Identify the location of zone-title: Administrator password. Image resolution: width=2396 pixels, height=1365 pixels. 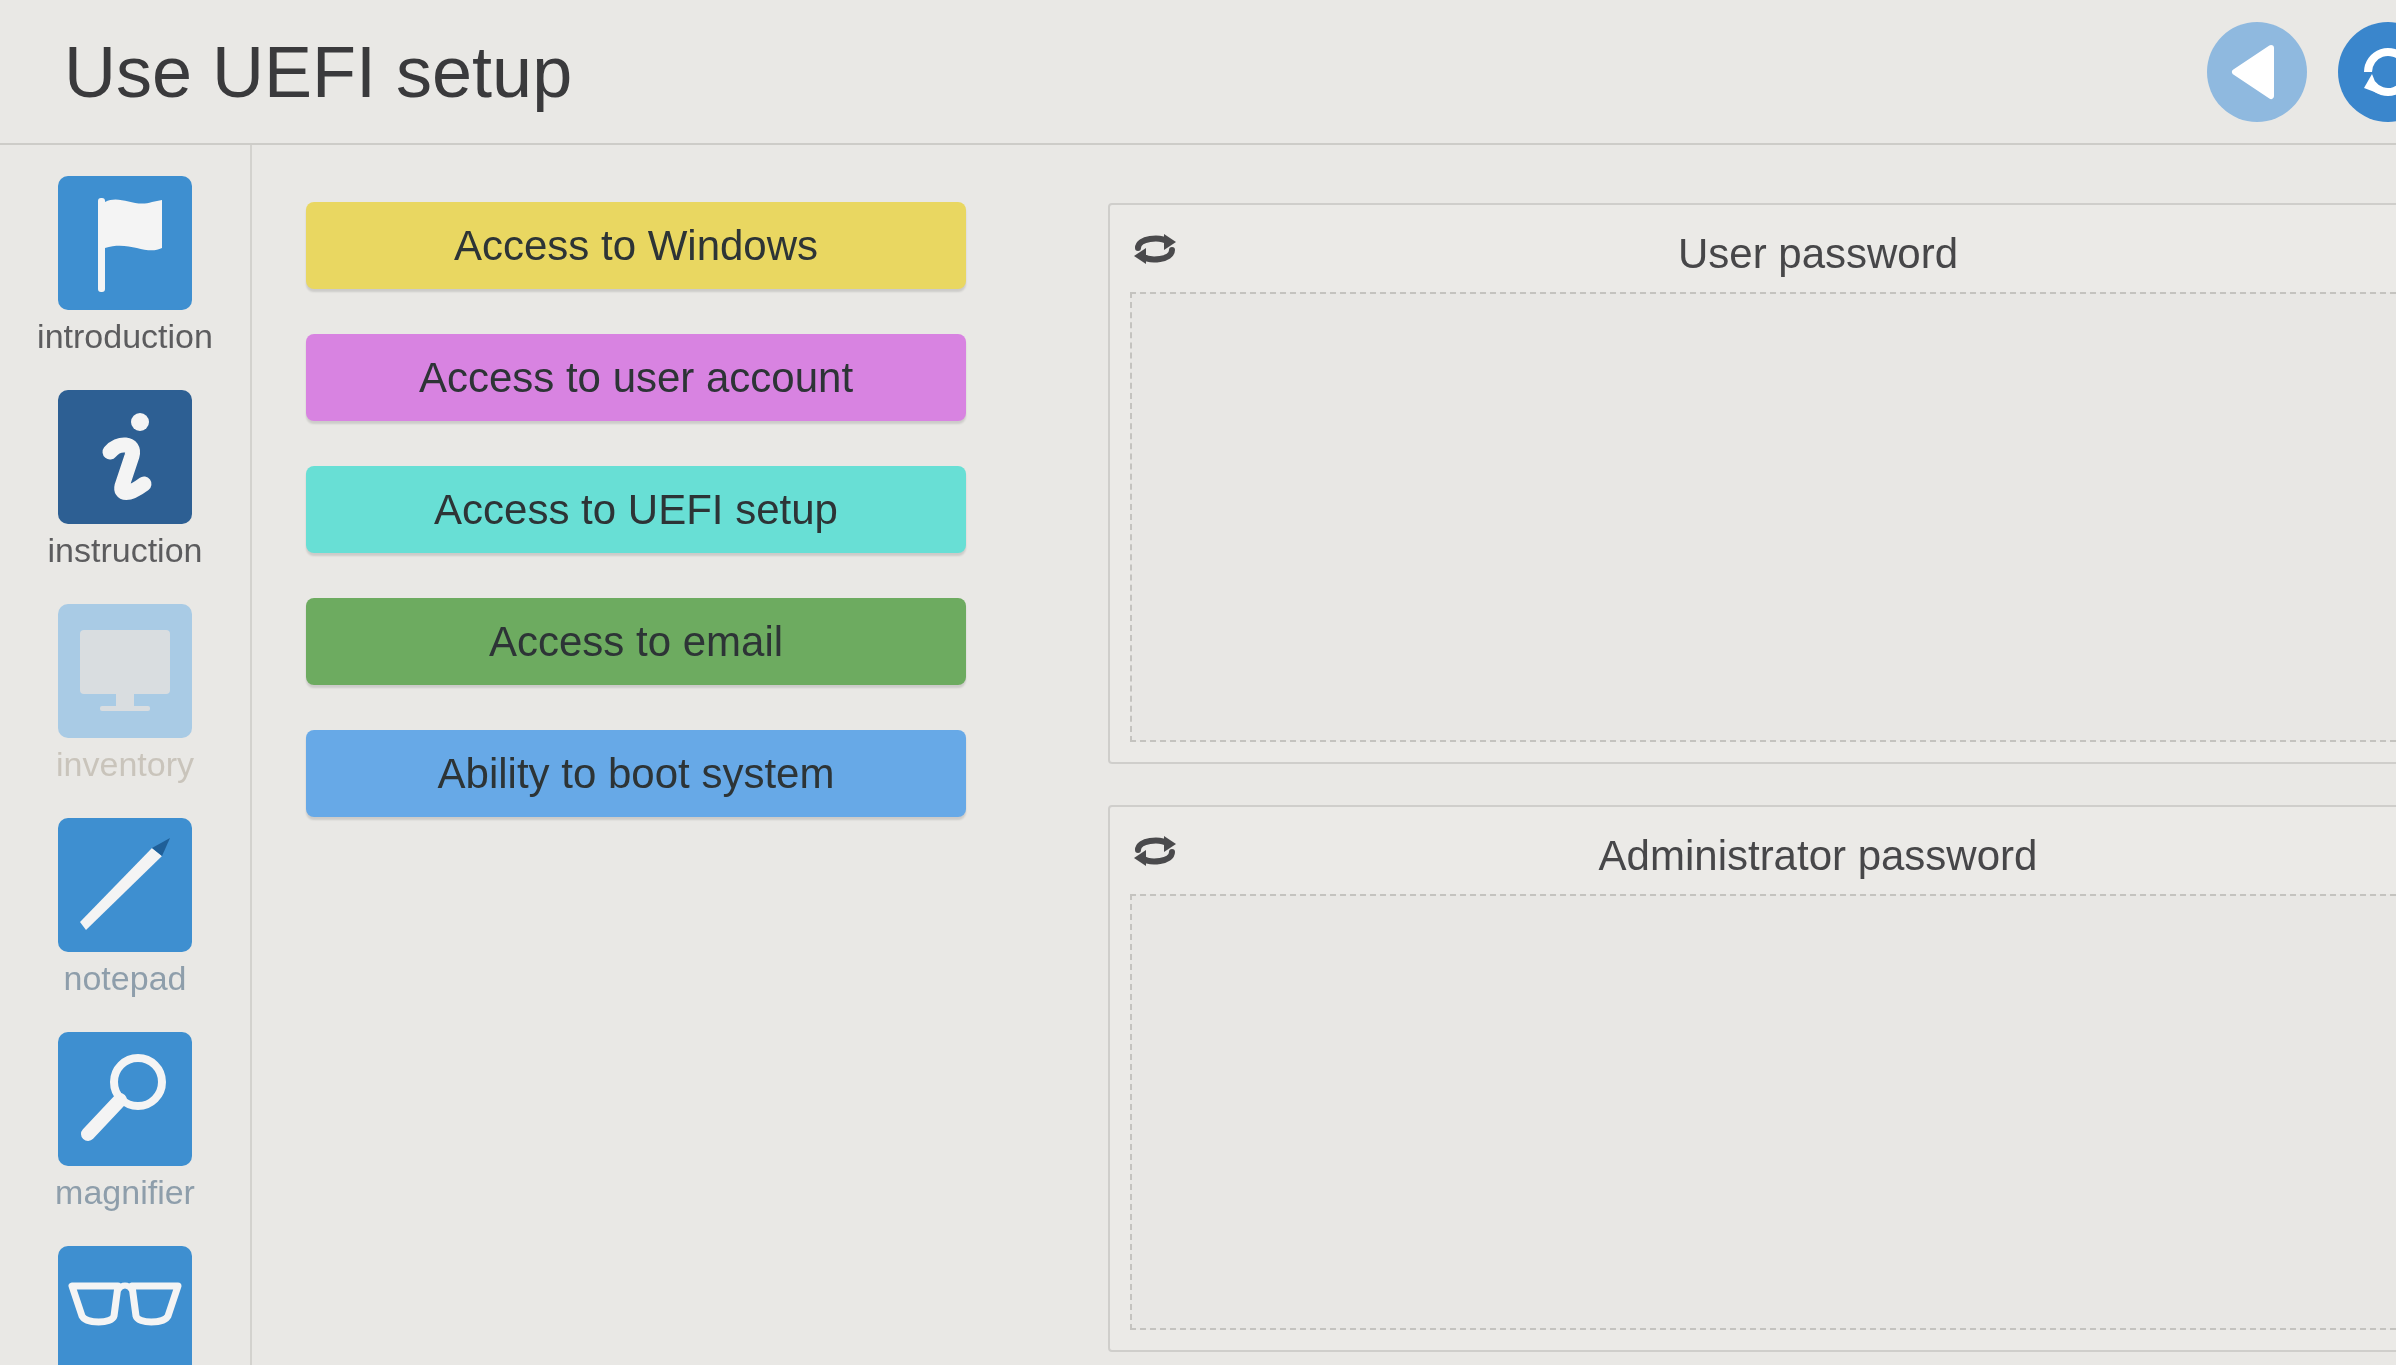
(1818, 856).